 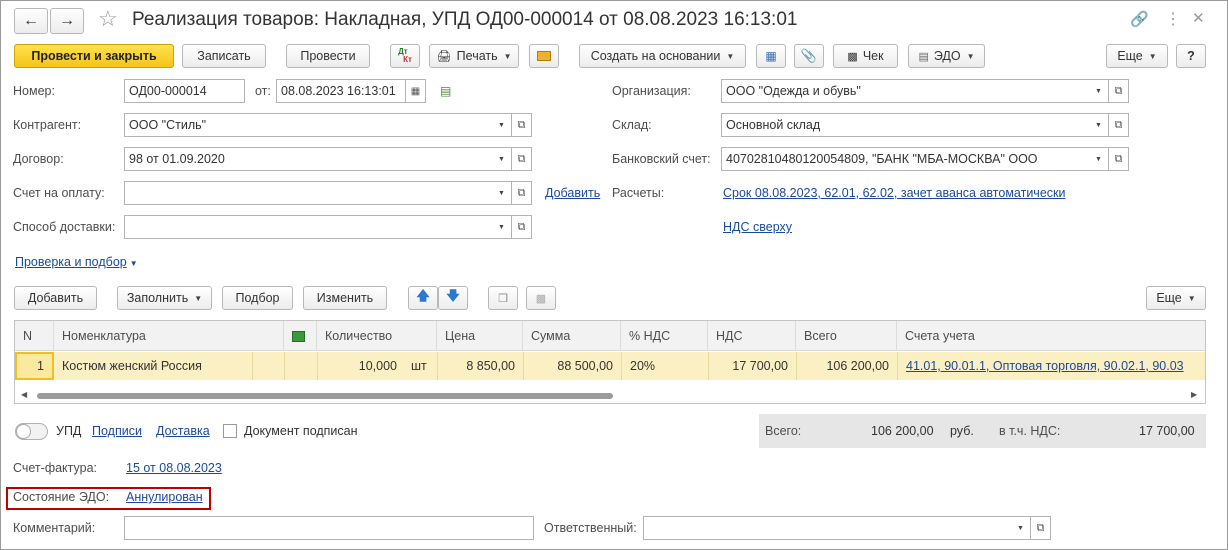 I want to click on edo-state-link: Аннулирован, so click(x=164, y=497).